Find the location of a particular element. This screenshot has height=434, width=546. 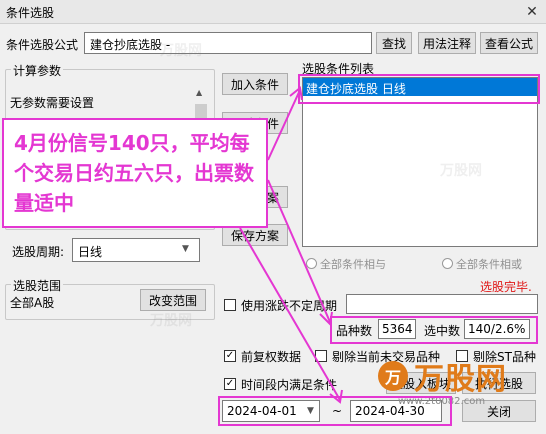

annotation-arrows is located at coordinates (291, 245).